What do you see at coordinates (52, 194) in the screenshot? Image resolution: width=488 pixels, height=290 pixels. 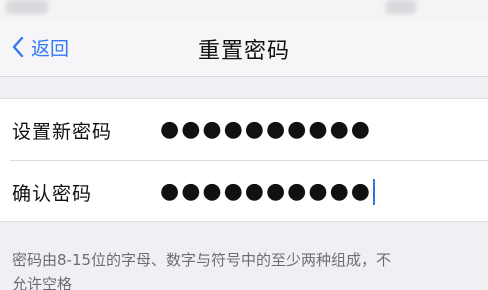 I see `confirm-password-label: 确认密码` at bounding box center [52, 194].